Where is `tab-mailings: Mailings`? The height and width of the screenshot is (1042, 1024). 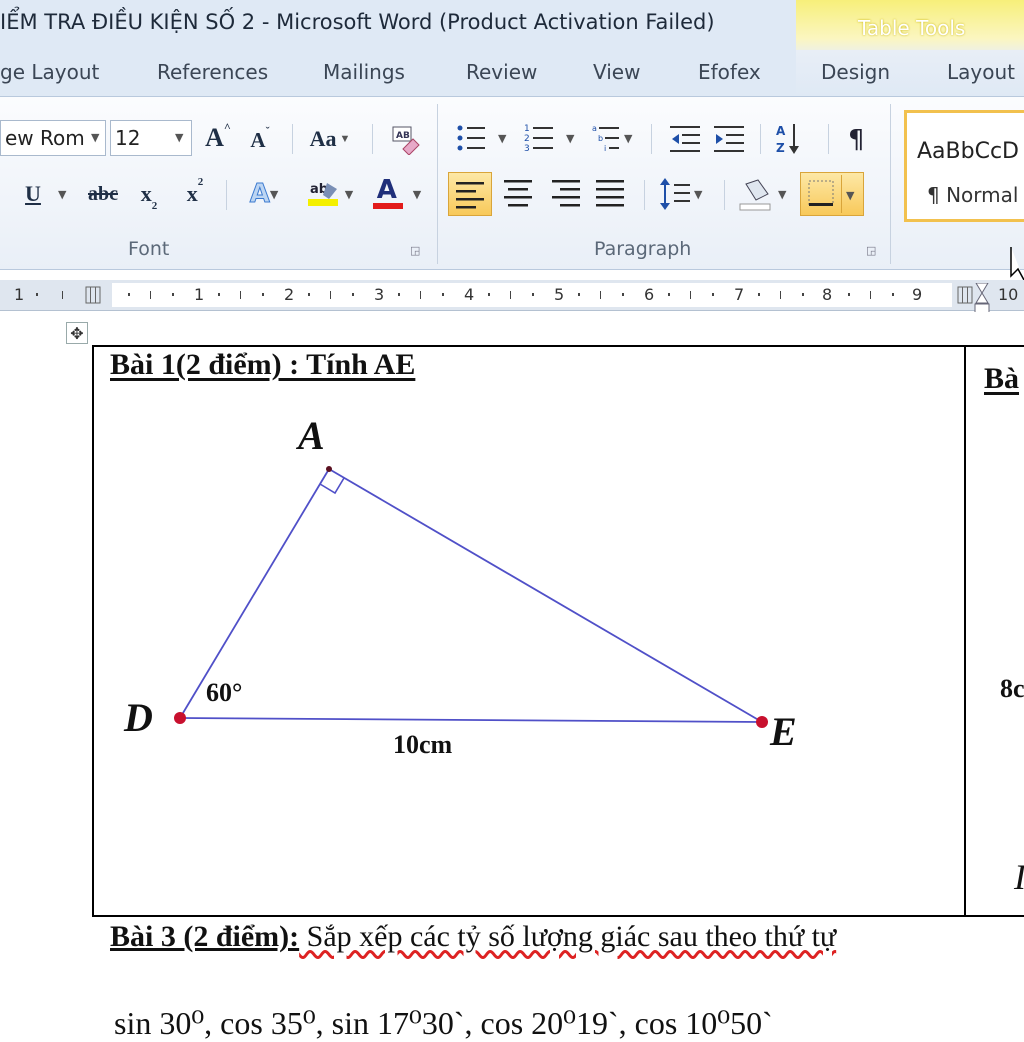 tab-mailings: Mailings is located at coordinates (364, 72).